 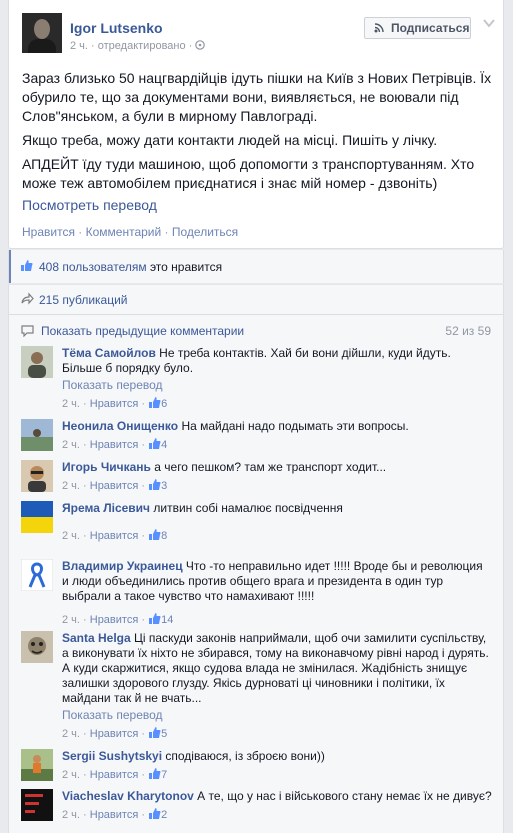 What do you see at coordinates (116, 28) in the screenshot?
I see `author-name: Igor Lutsenko` at bounding box center [116, 28].